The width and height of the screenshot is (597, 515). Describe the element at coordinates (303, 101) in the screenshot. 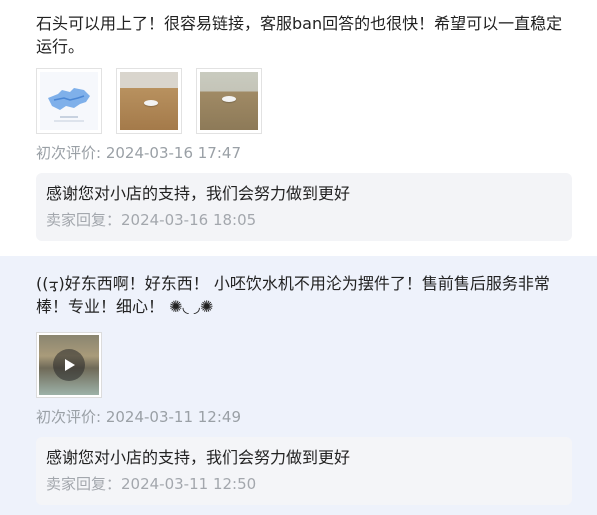

I see `review-photos` at that location.